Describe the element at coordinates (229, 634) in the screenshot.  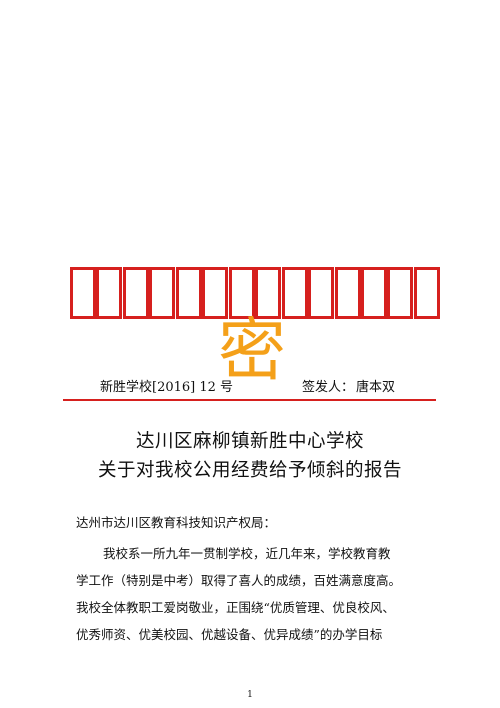
I see `body-line: 优秀师资、优美校园、优越设备、优异成绩”的办学目标` at that location.